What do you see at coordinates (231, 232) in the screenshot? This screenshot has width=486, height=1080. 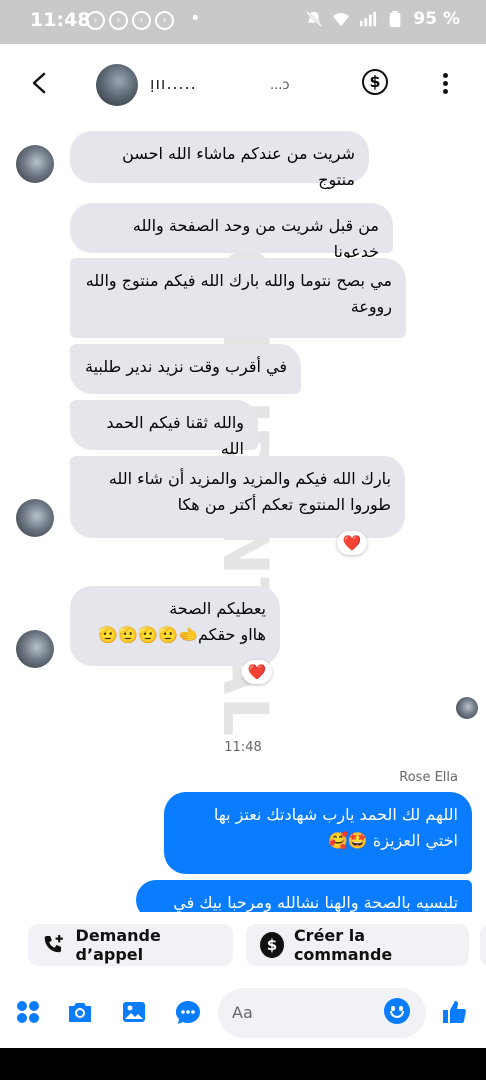 I see `incoming-message: من قبل شريت من وحد الصفحة والله خدعونا` at bounding box center [231, 232].